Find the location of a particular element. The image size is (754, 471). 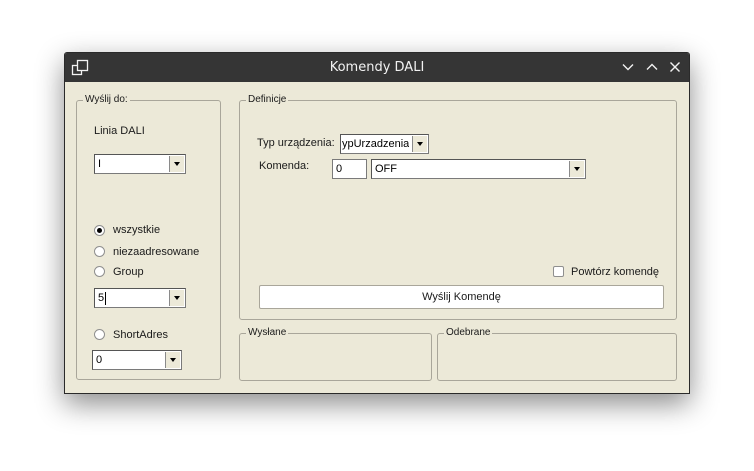

definitions-label: Definicje is located at coordinates (267, 100).